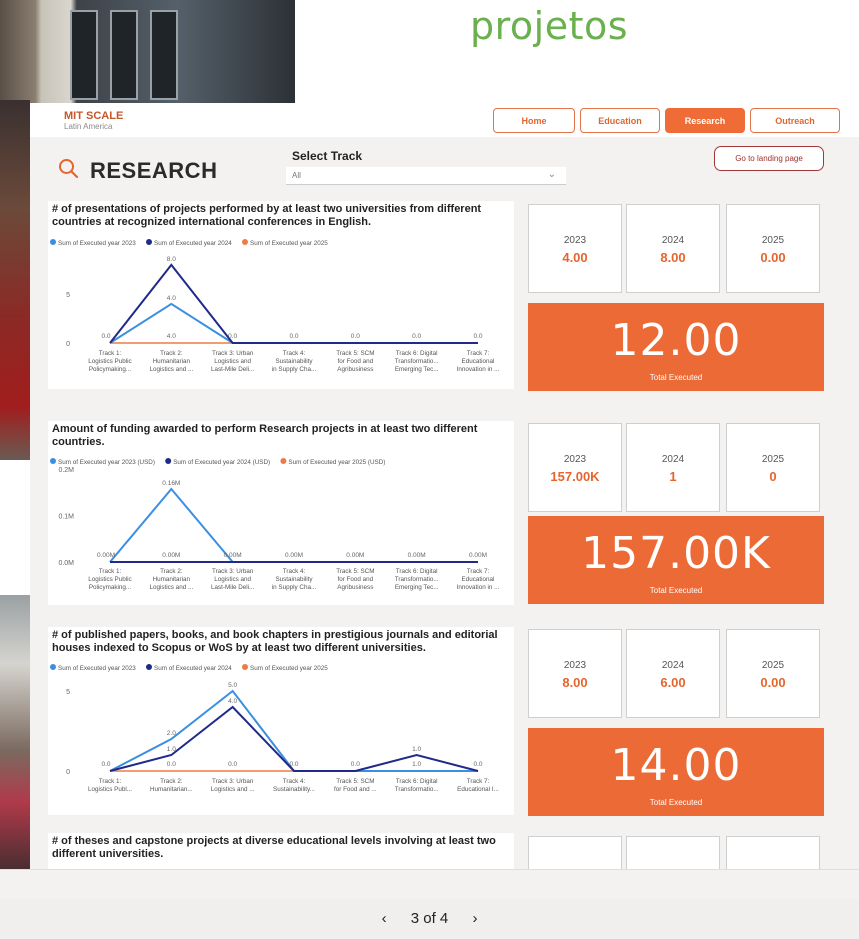 This screenshot has width=859, height=939. Describe the element at coordinates (705, 120) in the screenshot. I see `tab-research: Research` at that location.